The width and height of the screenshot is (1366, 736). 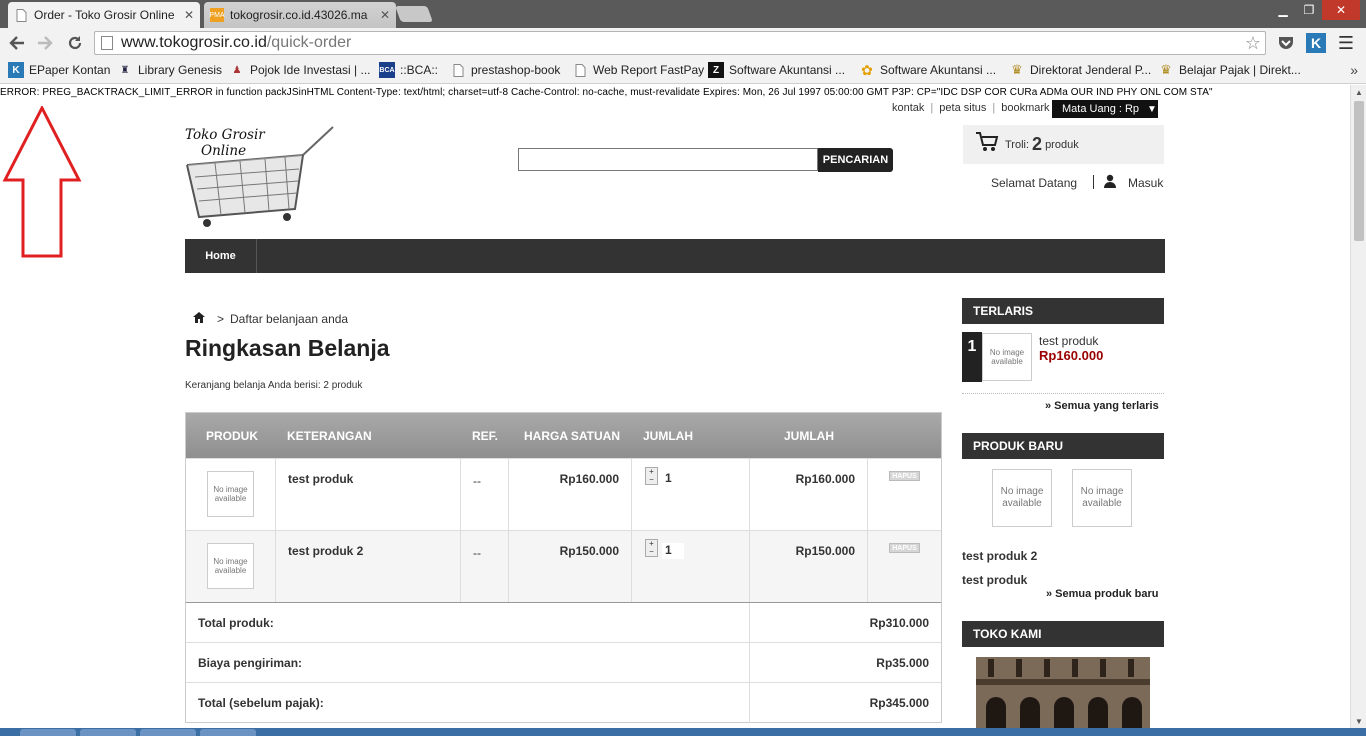 What do you see at coordinates (1105, 109) in the screenshot?
I see `currency-selector: Mata Uang : Rp ▼` at bounding box center [1105, 109].